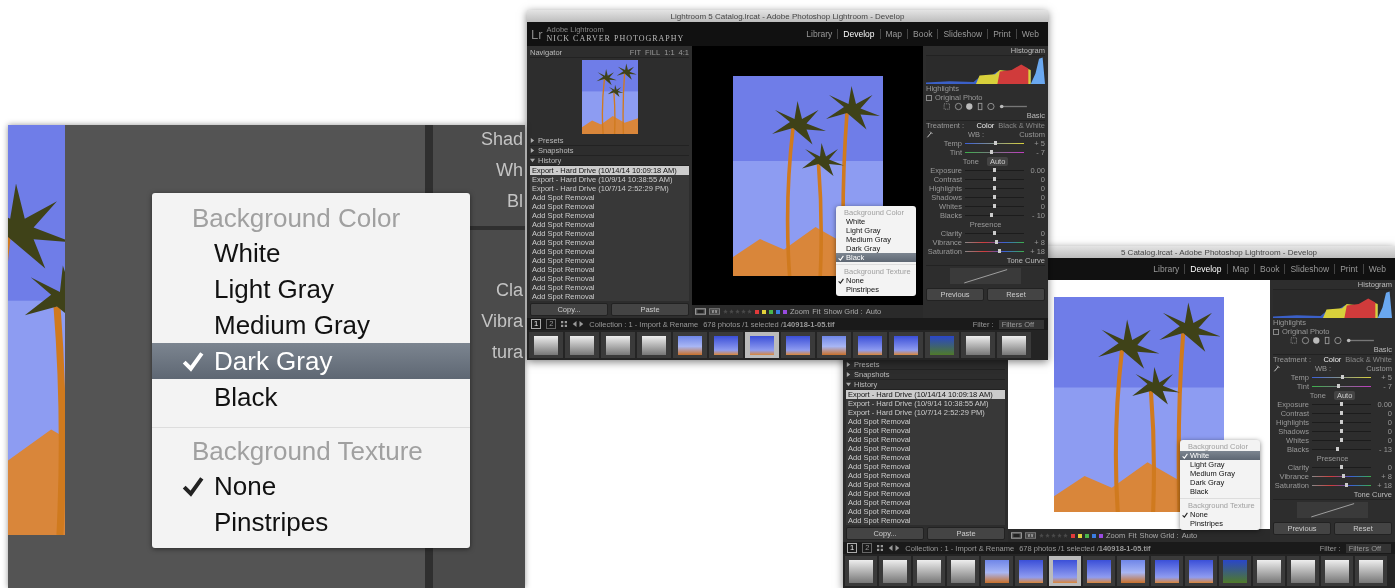 The height and width of the screenshot is (588, 1395). Describe the element at coordinates (311, 486) in the screenshot. I see `menu-item: None` at that location.